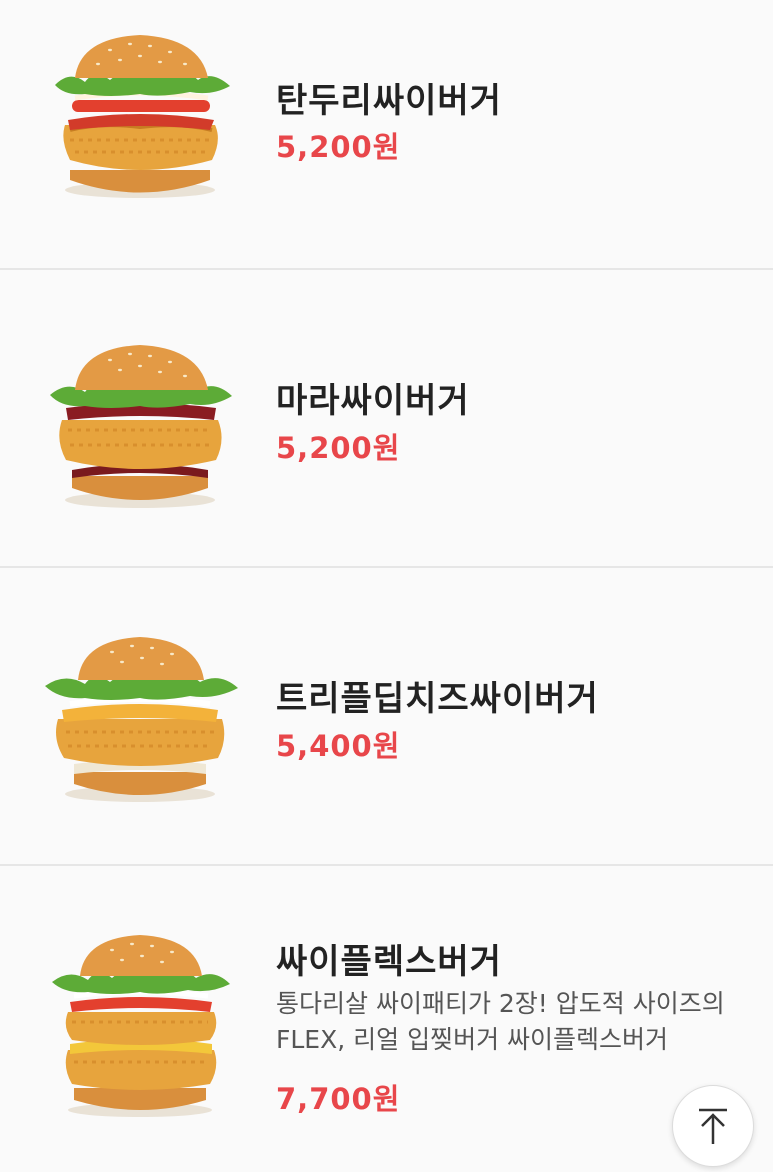 Image resolution: width=773 pixels, height=1172 pixels. What do you see at coordinates (338, 1099) in the screenshot?
I see `menu-item-price: 7,700원` at bounding box center [338, 1099].